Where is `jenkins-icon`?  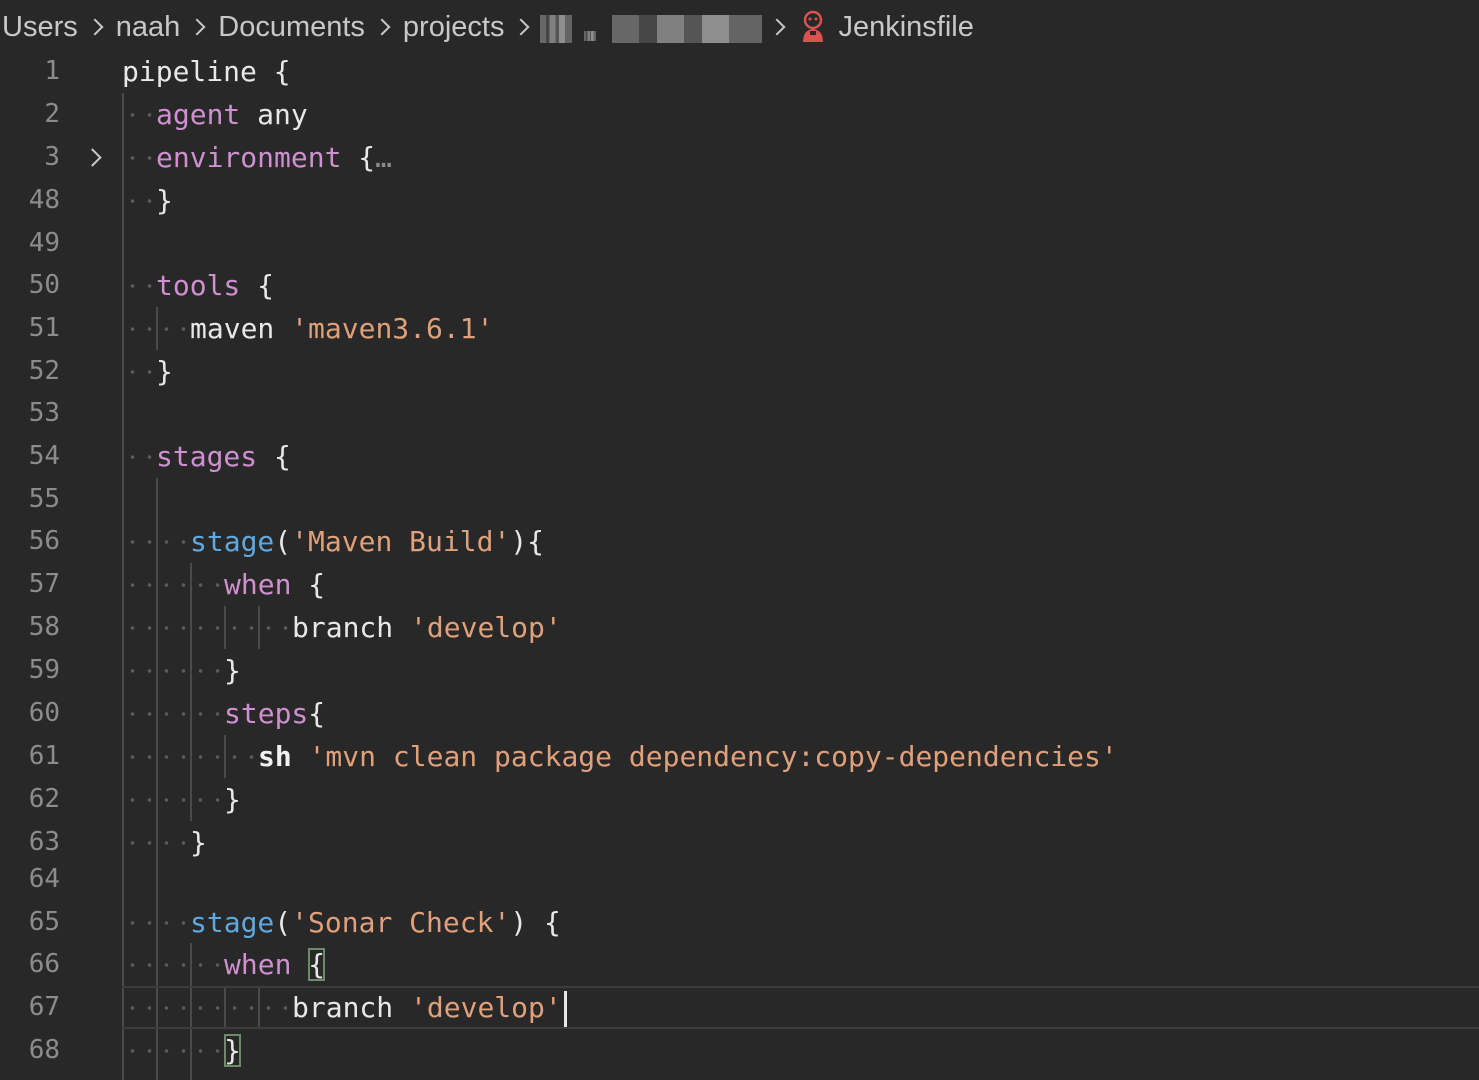 jenkins-icon is located at coordinates (813, 26).